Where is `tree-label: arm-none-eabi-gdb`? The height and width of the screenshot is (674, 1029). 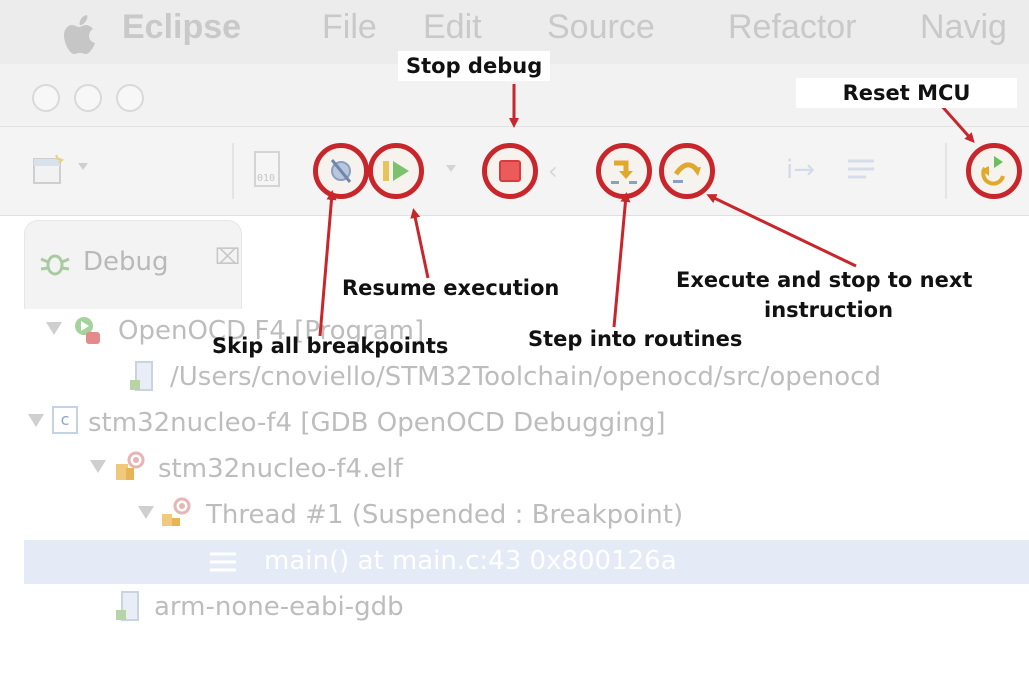 tree-label: arm-none-eabi-gdb is located at coordinates (279, 607).